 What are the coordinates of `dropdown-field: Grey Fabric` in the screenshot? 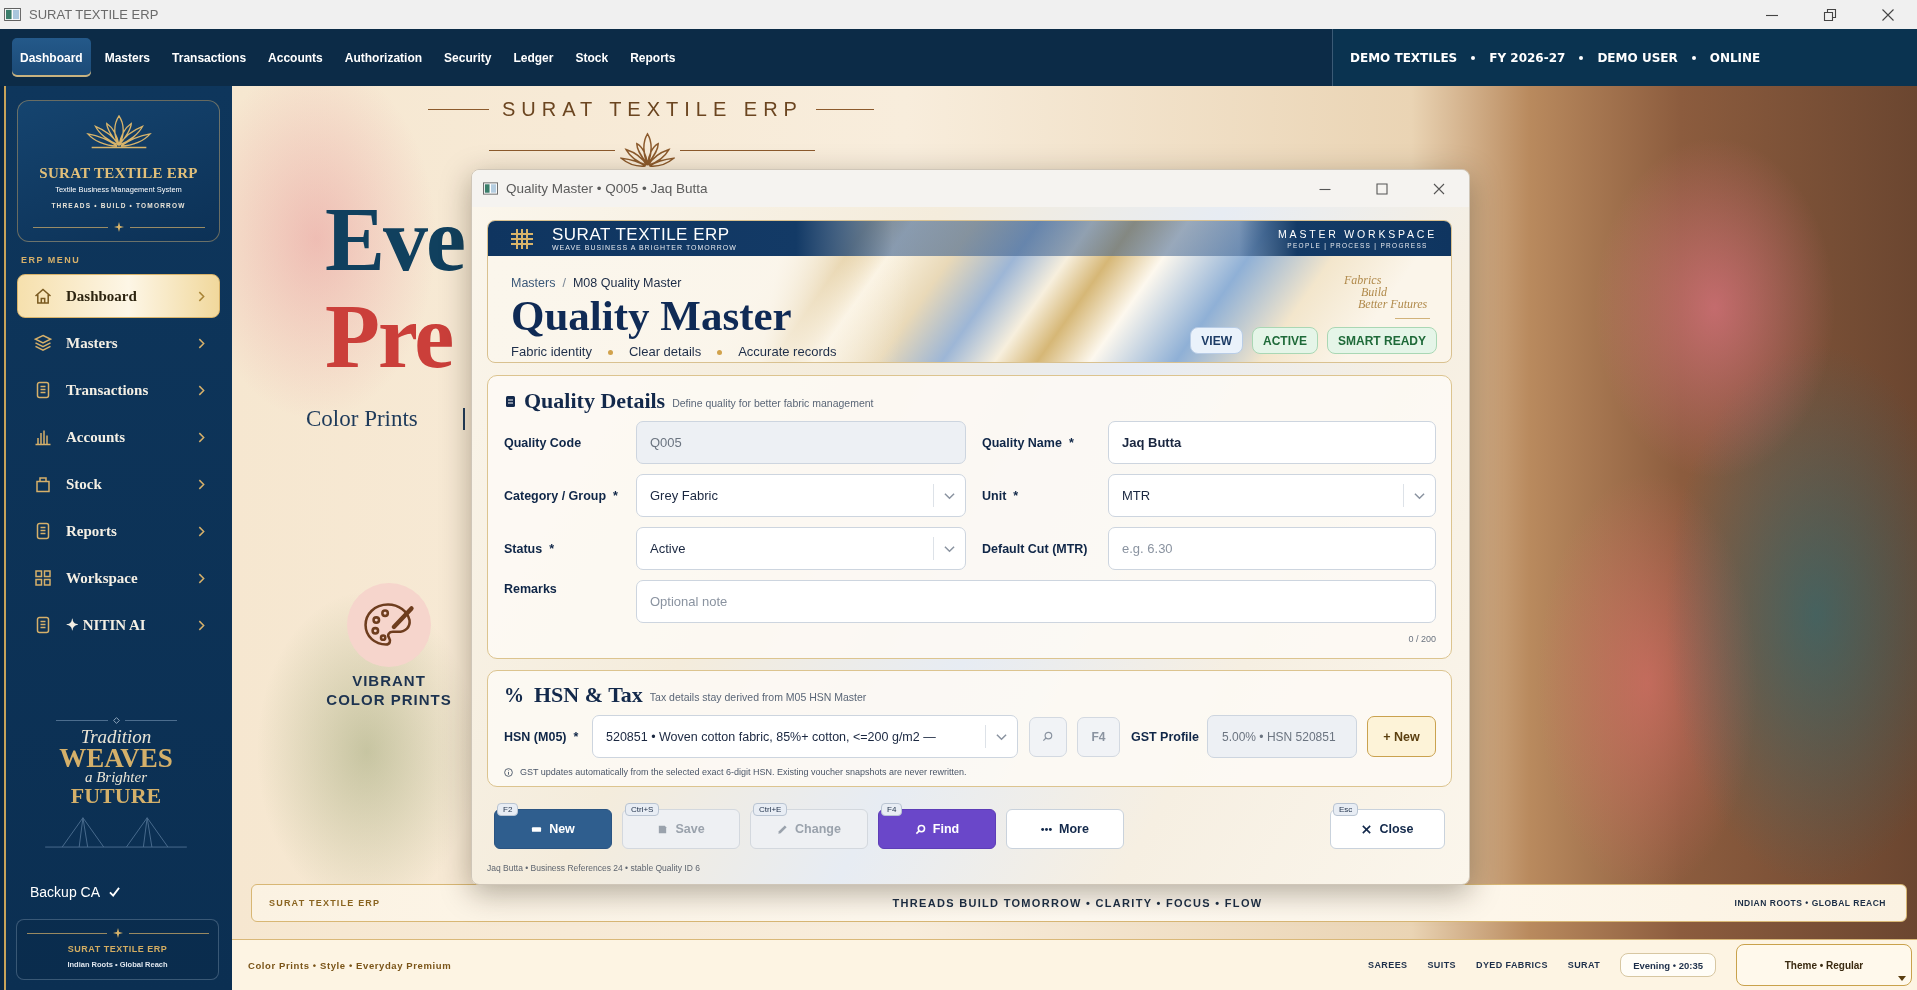 It's located at (801, 495).